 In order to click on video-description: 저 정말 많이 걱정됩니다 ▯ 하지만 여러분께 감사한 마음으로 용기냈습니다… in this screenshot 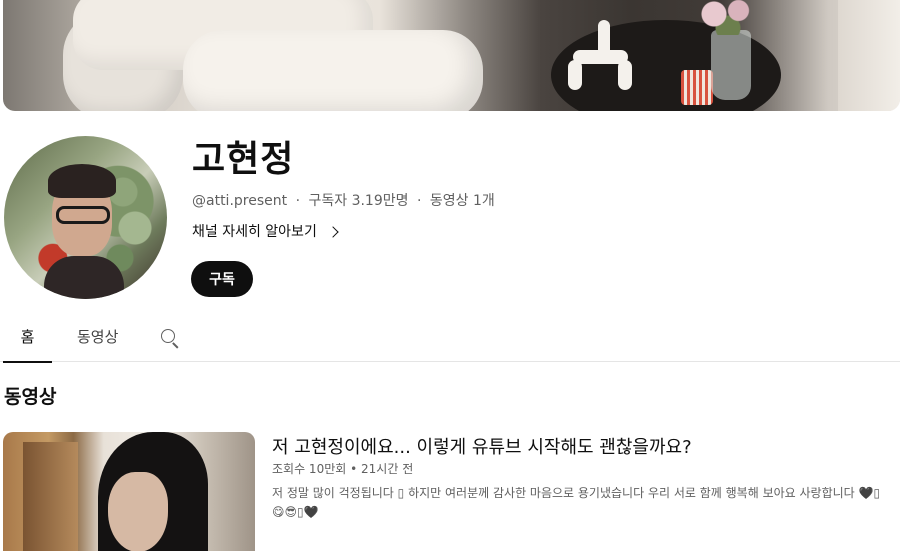, I will do `click(576, 502)`.